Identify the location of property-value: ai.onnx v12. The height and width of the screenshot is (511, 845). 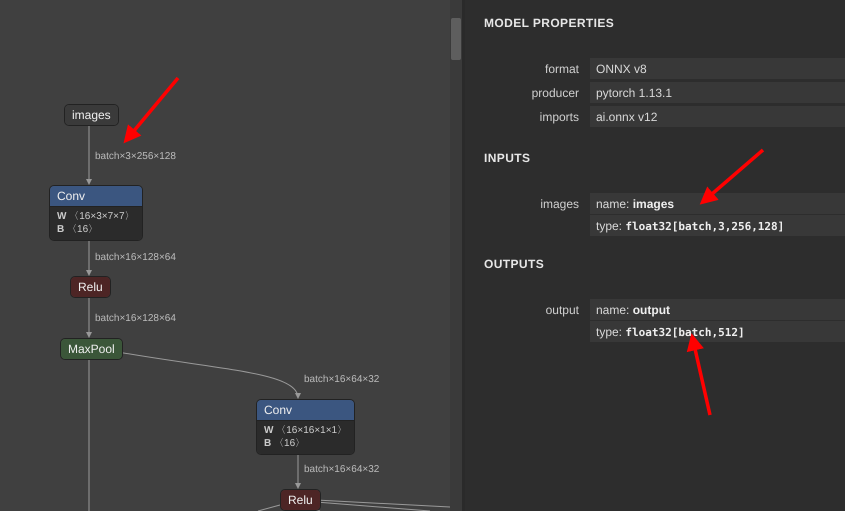
(717, 116).